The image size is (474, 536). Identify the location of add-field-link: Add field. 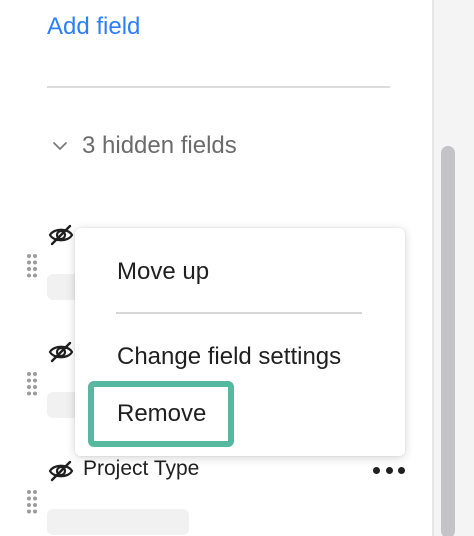
(93, 27).